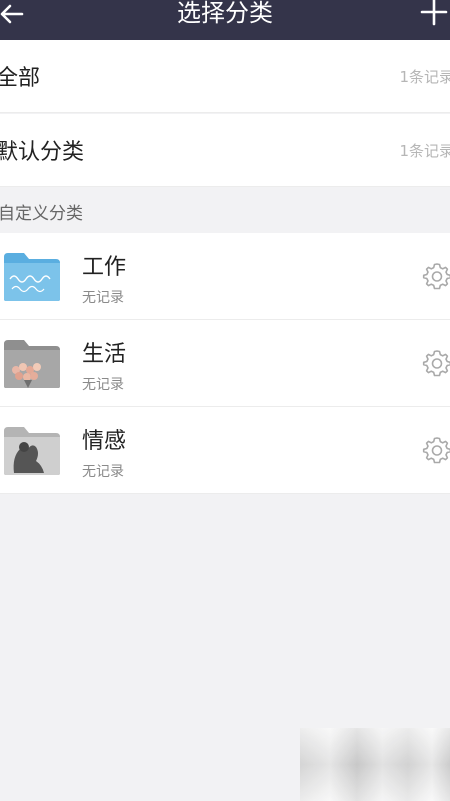 The width and height of the screenshot is (450, 801). I want to click on category-default-count: 1条记录, so click(424, 151).